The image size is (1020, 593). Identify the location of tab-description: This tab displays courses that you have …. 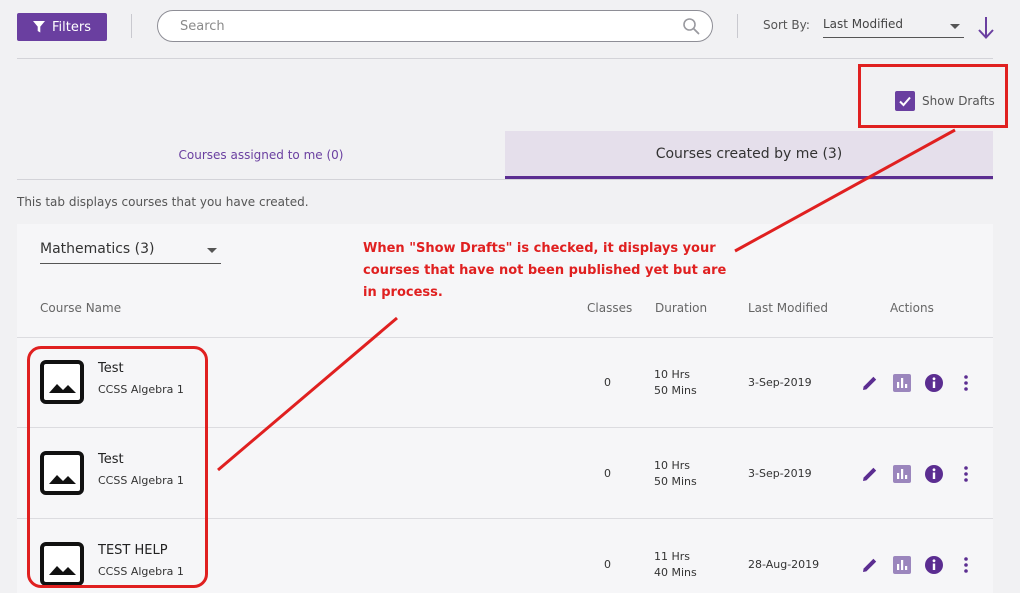
(163, 202).